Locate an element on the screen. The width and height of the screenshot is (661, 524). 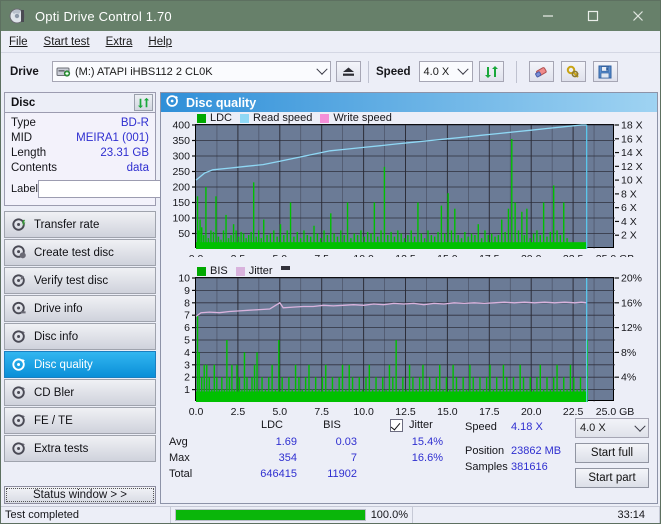
minimize-button is located at coordinates (547, 16).